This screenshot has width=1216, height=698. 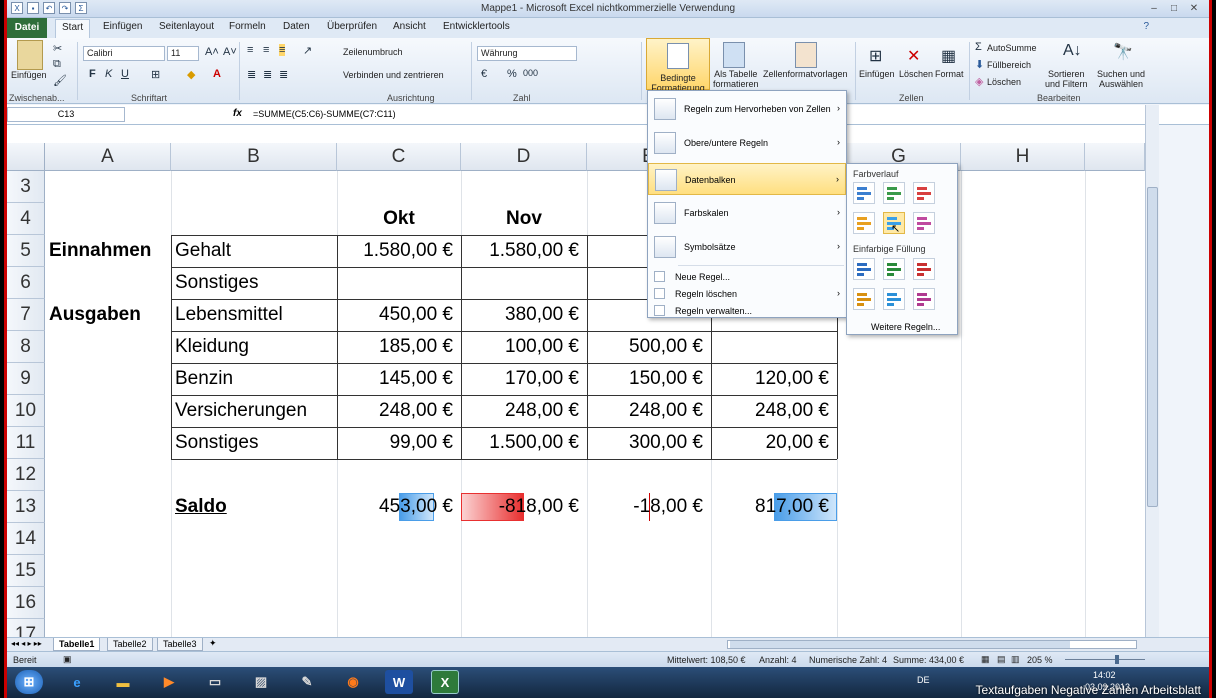 What do you see at coordinates (282, 50) in the screenshot?
I see `align-bottom-icon: ≡` at bounding box center [282, 50].